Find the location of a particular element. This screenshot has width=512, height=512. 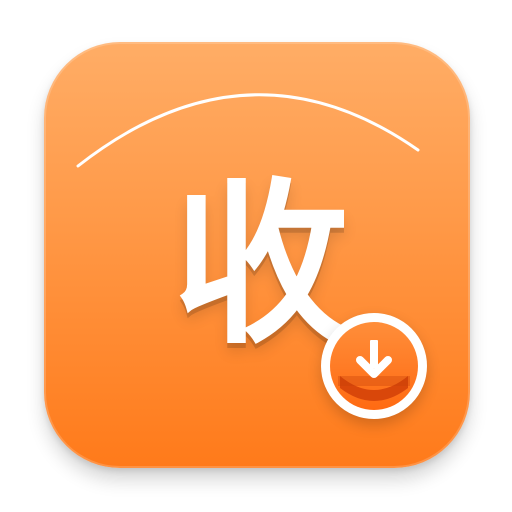

download-arrow-icon is located at coordinates (374, 370).